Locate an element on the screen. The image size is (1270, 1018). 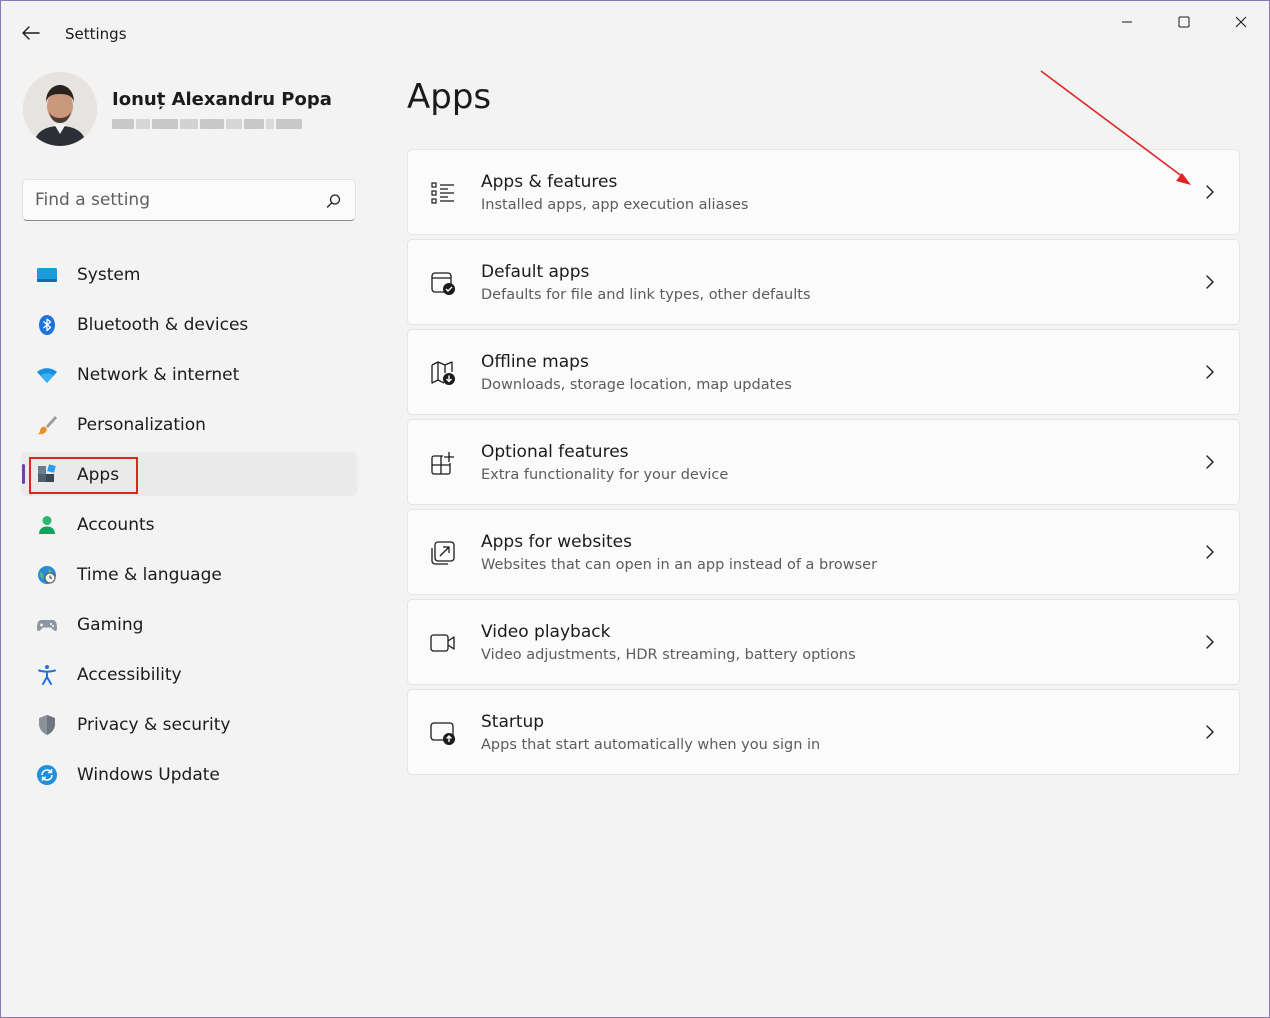
sidebar-item-label: Gaming is located at coordinates (110, 625).